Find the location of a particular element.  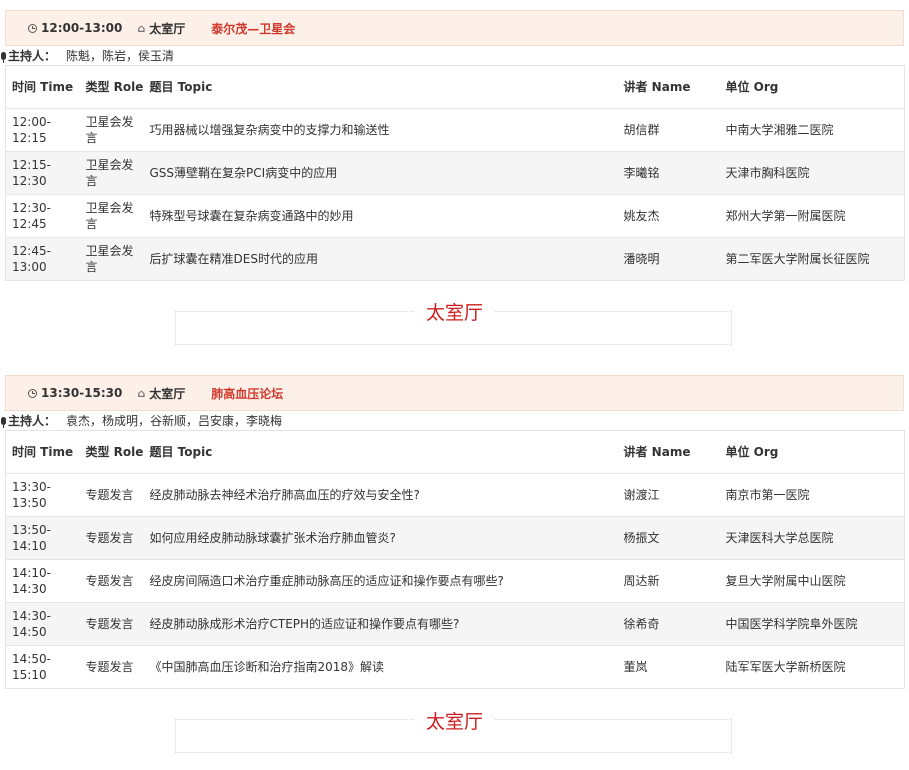

cell-org: 中国医学科学院阜外医院 is located at coordinates (812, 624).